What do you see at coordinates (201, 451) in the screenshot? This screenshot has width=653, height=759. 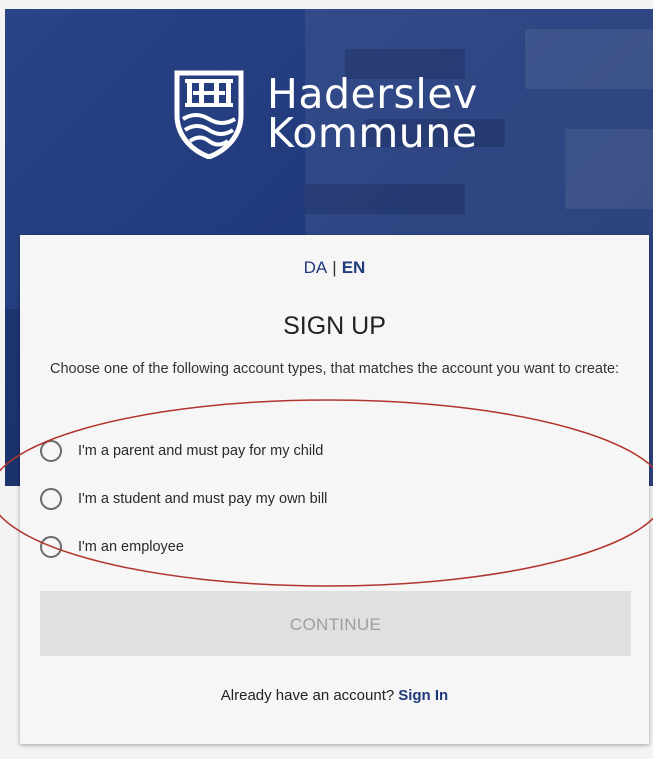 I see `option-label: I'm a parent and must pay for my child` at bounding box center [201, 451].